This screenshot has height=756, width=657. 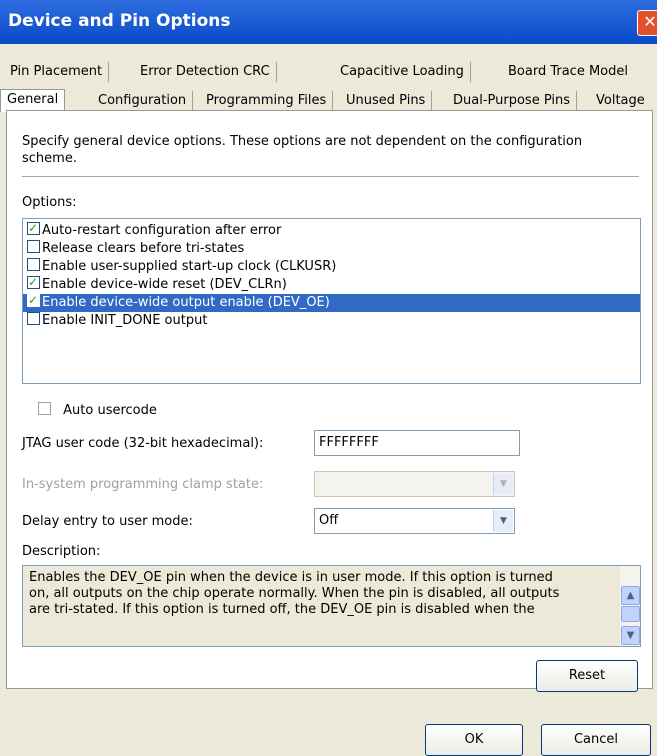 What do you see at coordinates (568, 72) in the screenshot?
I see `tab-board-trace-model: Board Trace Model` at bounding box center [568, 72].